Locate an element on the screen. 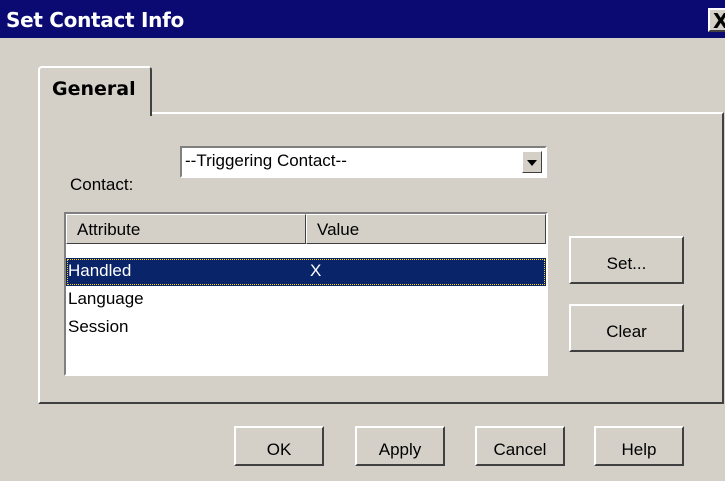 The image size is (725, 481). ok-button: OK is located at coordinates (279, 446).